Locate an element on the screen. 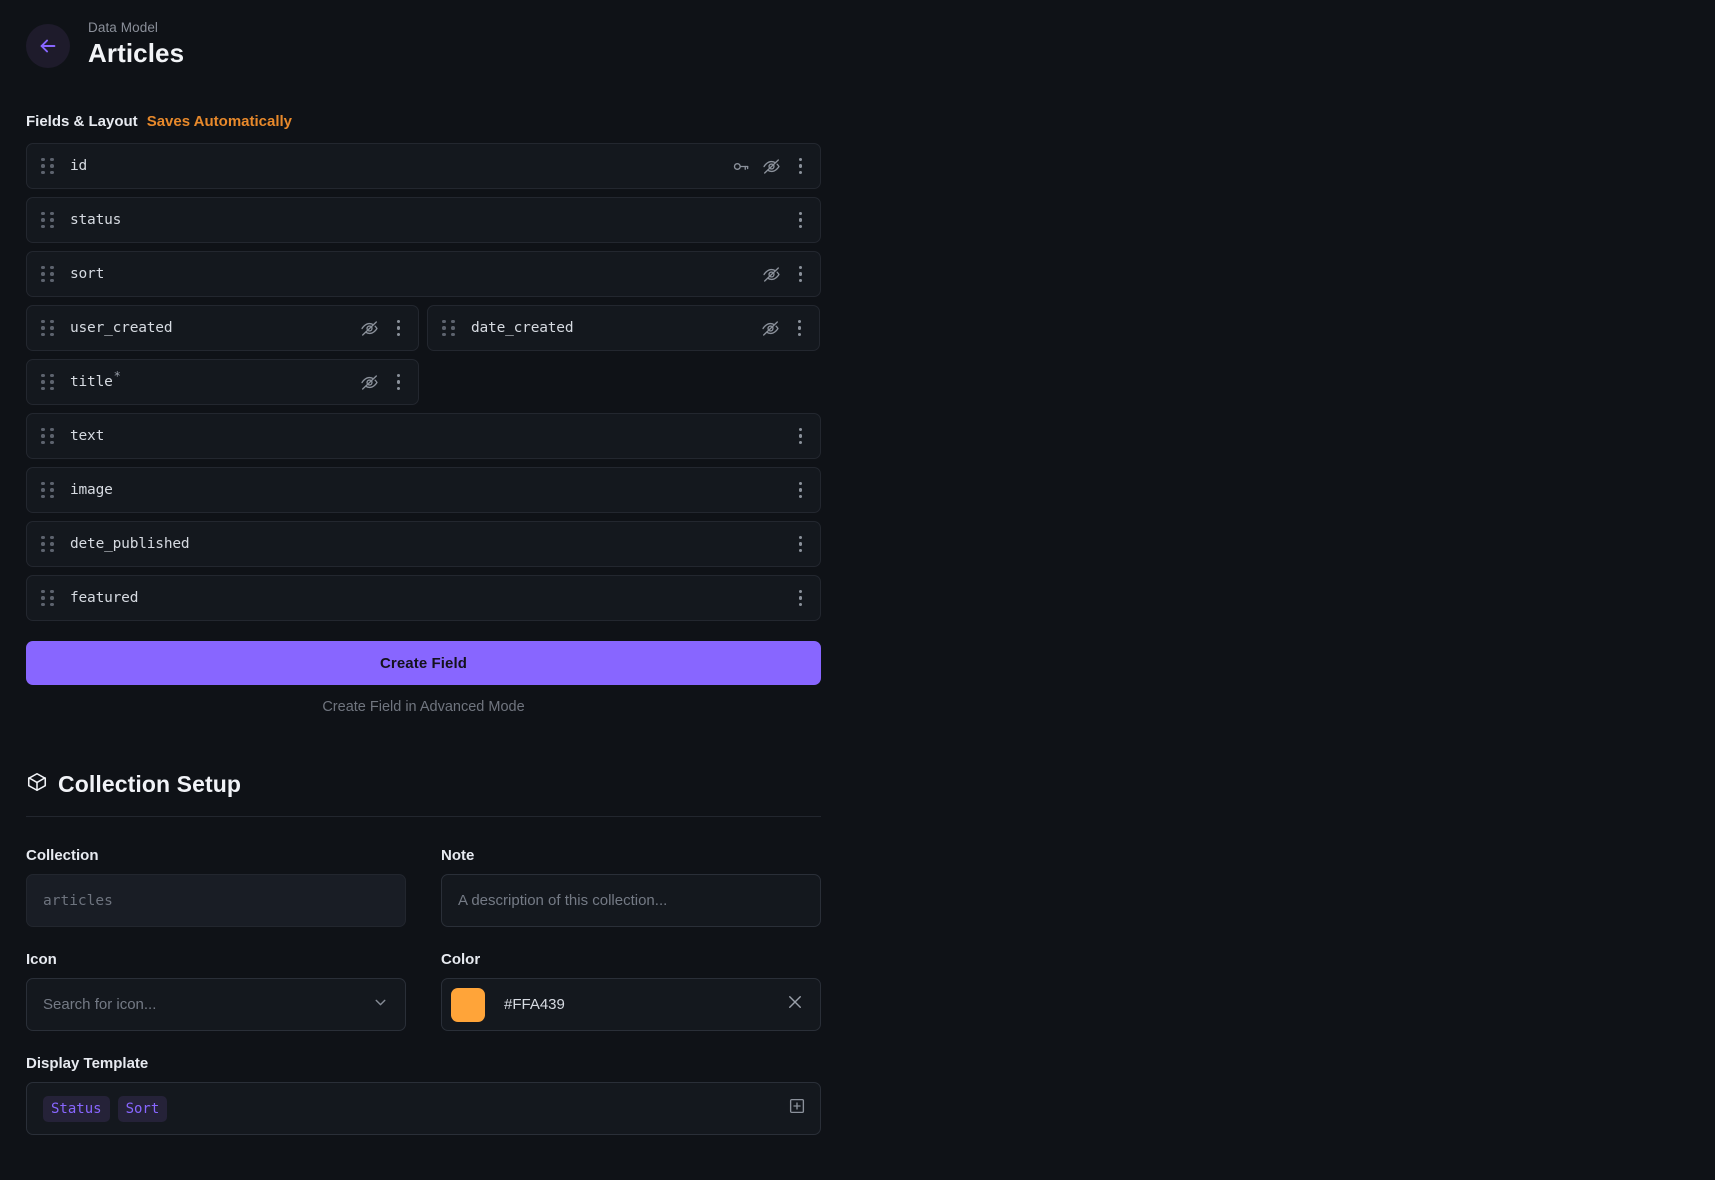 The width and height of the screenshot is (1715, 1180). display-template-group: Display Template Status Sort is located at coordinates (423, 1095).